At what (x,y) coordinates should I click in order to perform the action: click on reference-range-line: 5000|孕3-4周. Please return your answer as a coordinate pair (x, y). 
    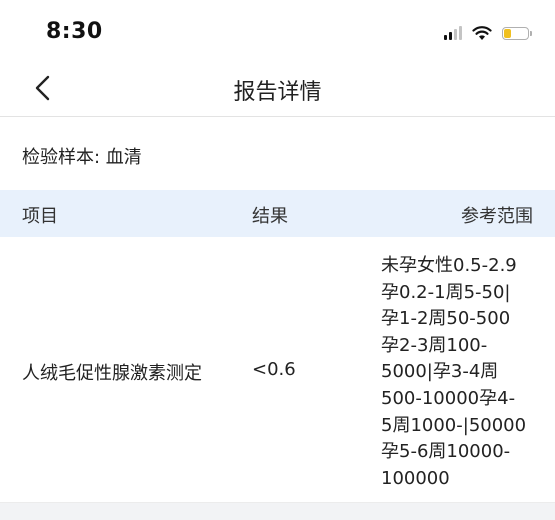
    Looking at the image, I should click on (440, 372).